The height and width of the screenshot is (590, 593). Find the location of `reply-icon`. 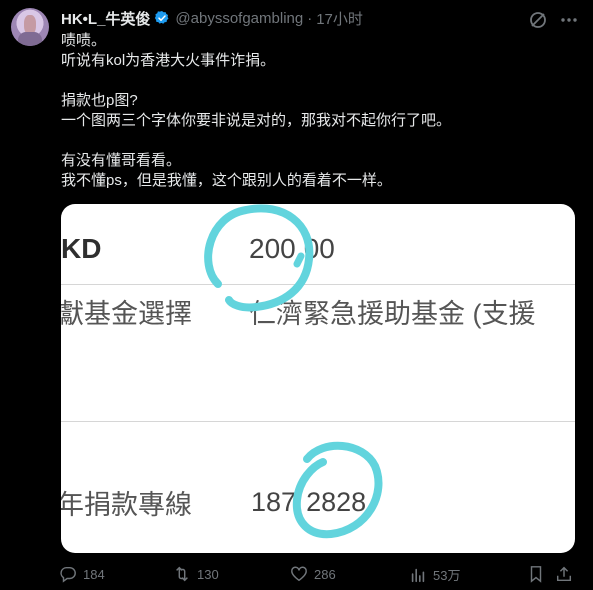

reply-icon is located at coordinates (68, 574).